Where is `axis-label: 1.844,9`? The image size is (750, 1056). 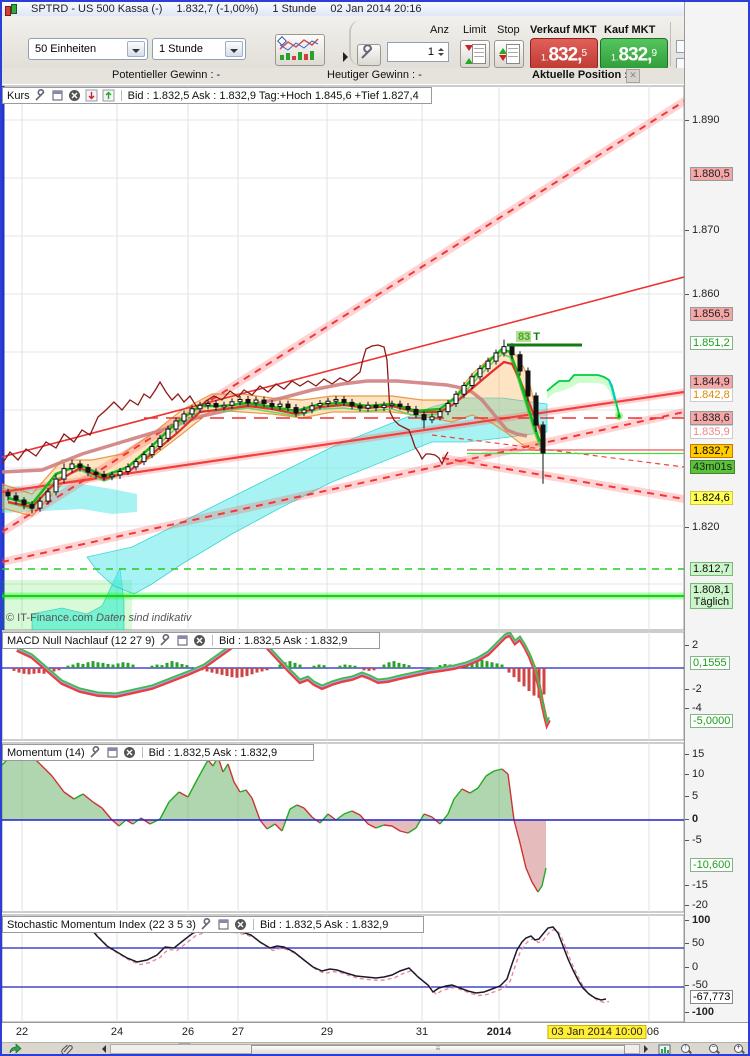 axis-label: 1.844,9 is located at coordinates (711, 382).